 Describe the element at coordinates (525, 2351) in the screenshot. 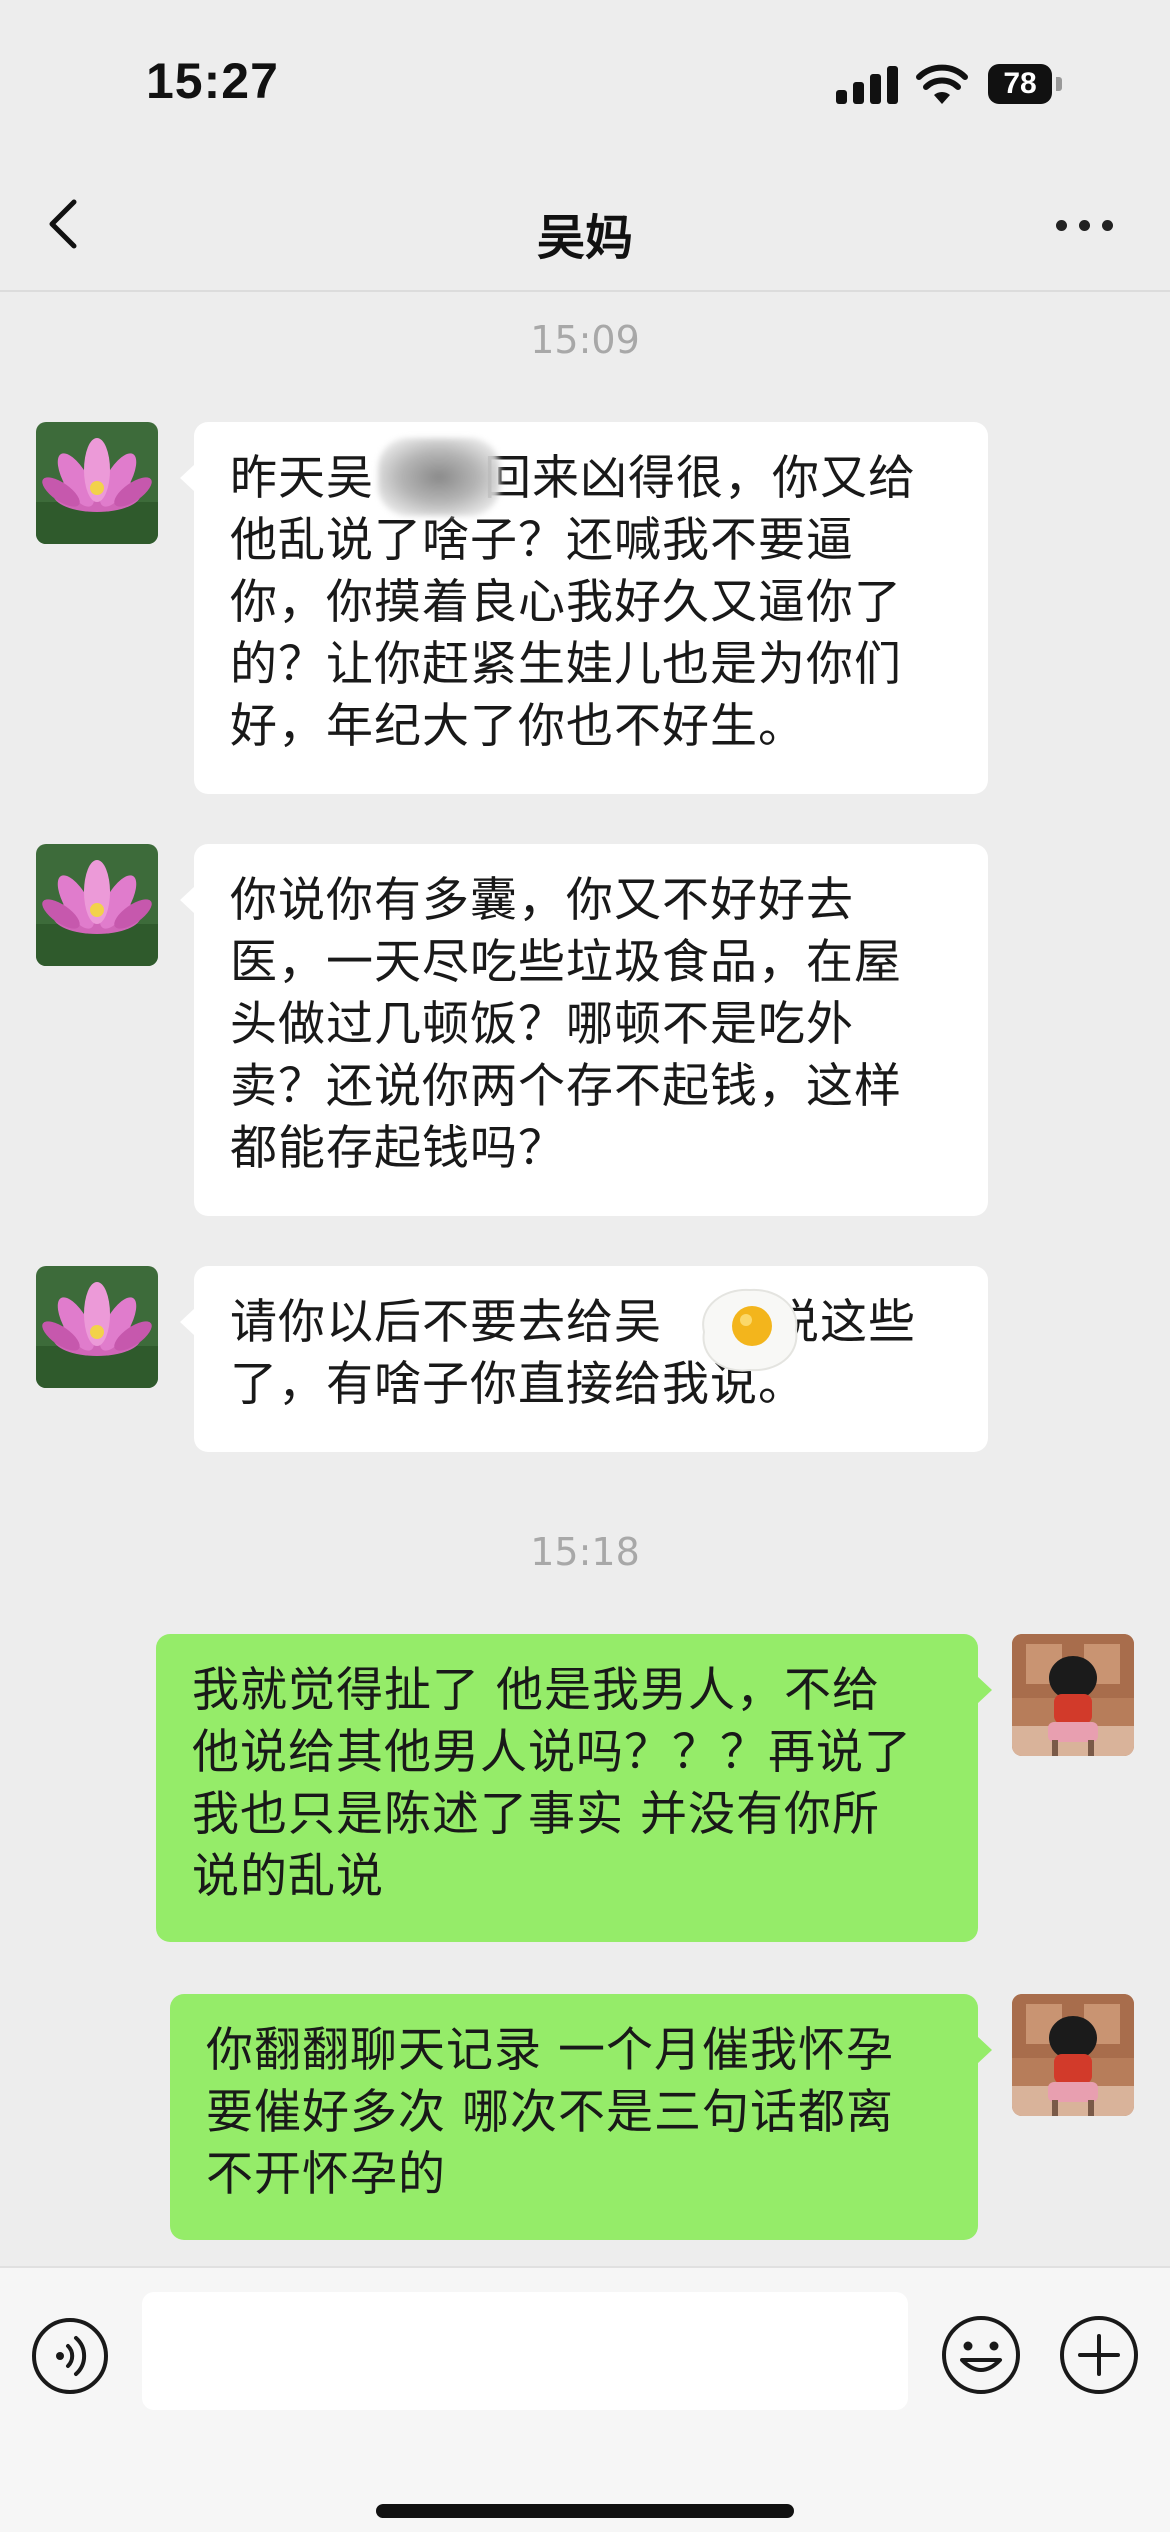

I see `message-input` at that location.